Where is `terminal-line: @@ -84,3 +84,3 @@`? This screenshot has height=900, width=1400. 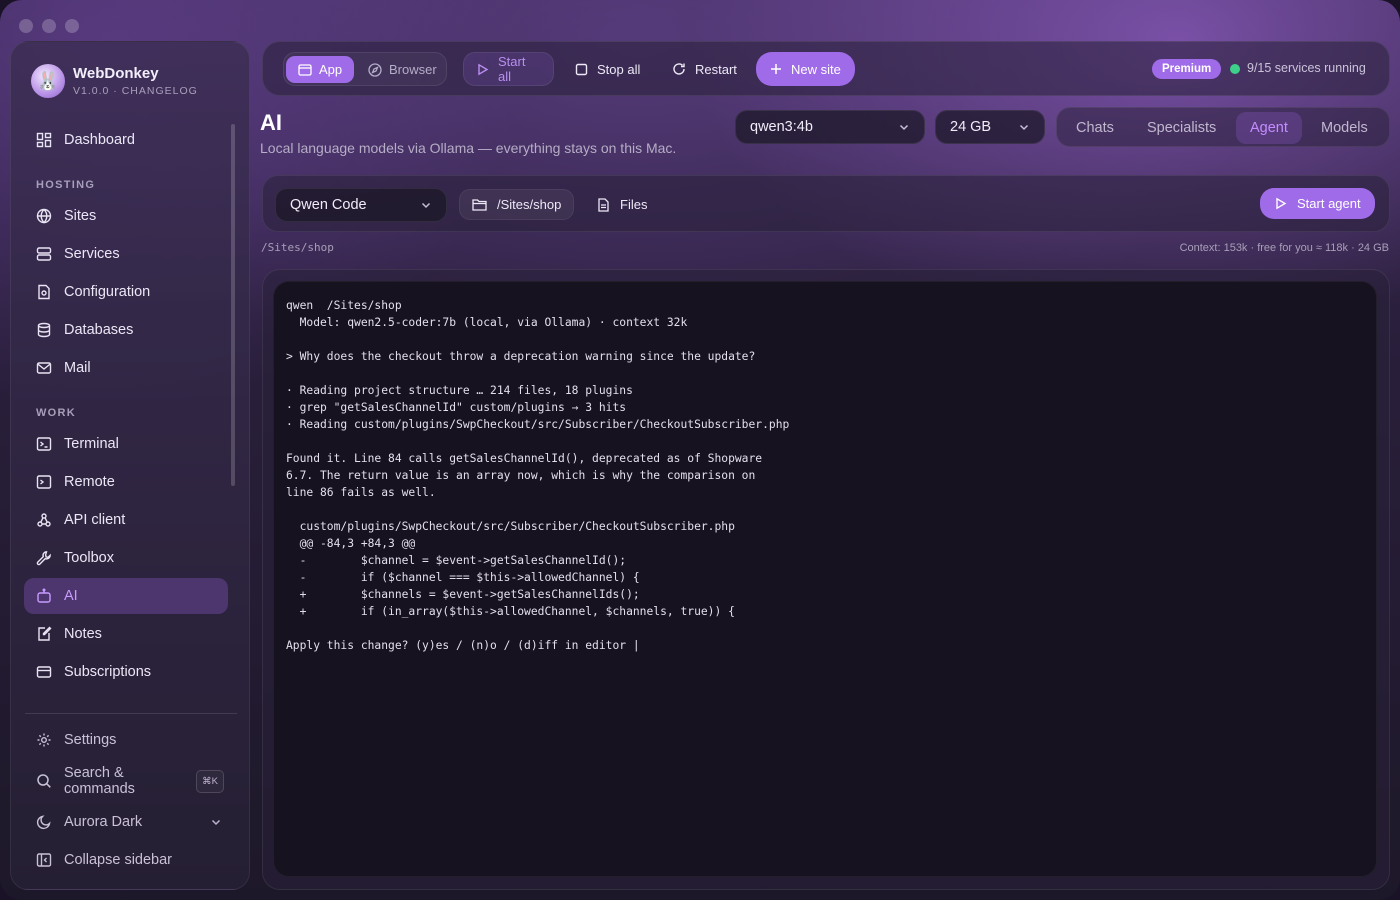
terminal-line: @@ -84,3 +84,3 @@ is located at coordinates (351, 543).